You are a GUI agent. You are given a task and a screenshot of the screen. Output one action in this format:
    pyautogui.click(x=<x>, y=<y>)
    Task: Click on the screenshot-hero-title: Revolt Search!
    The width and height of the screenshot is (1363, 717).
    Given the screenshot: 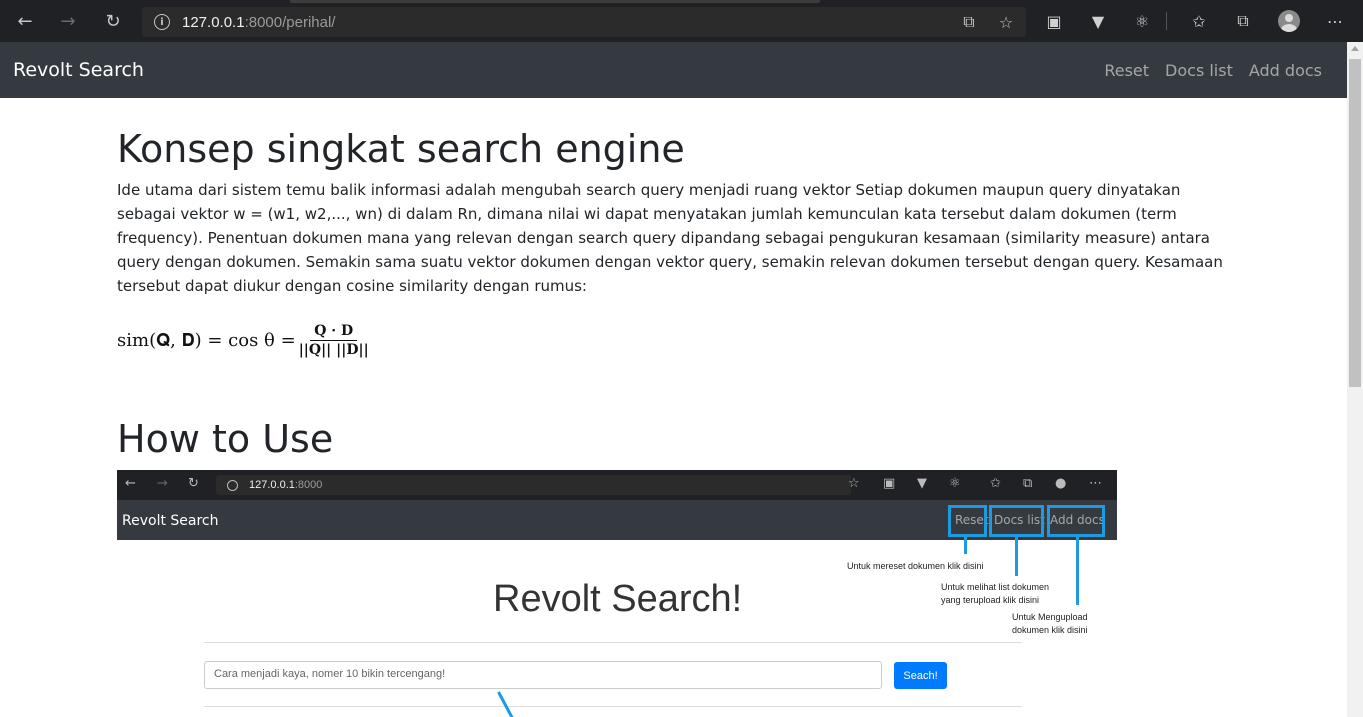 What is the action you would take?
    pyautogui.click(x=618, y=599)
    